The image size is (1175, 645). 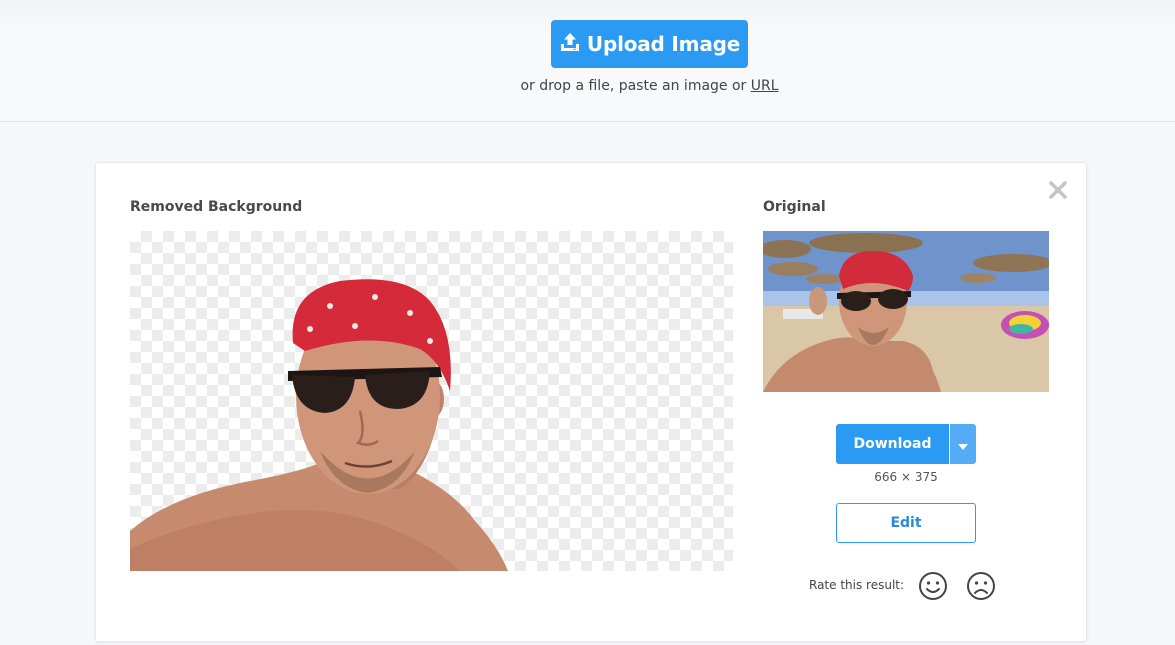 I want to click on download-button-group: Download, so click(x=906, y=444).